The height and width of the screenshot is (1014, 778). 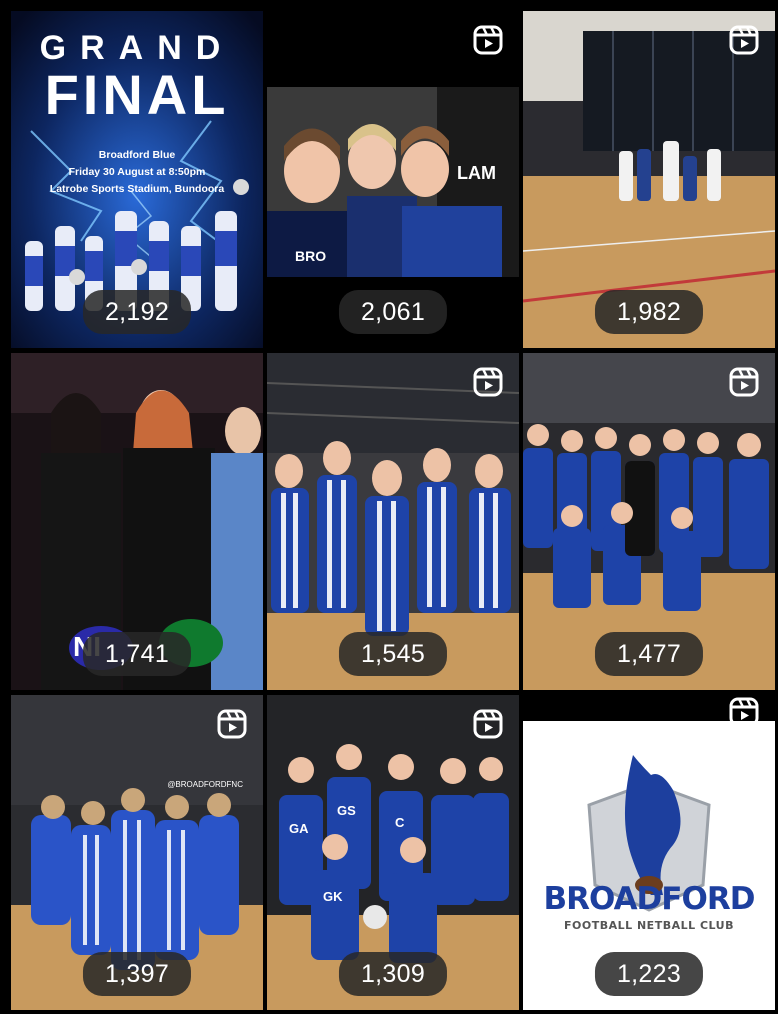 I want to click on bib-label: GK, so click(x=333, y=896).